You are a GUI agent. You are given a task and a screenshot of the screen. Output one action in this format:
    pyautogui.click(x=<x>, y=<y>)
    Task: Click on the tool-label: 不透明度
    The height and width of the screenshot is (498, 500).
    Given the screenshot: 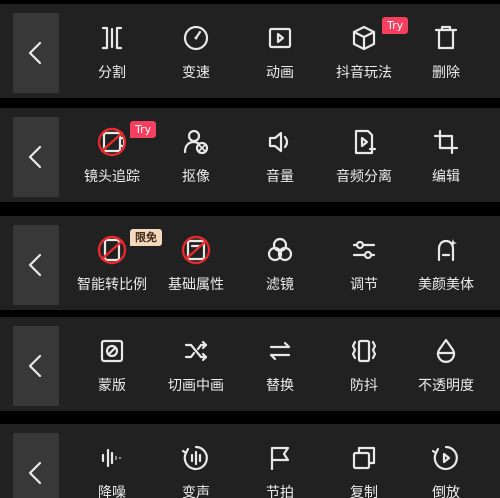 What is the action you would take?
    pyautogui.click(x=446, y=386)
    